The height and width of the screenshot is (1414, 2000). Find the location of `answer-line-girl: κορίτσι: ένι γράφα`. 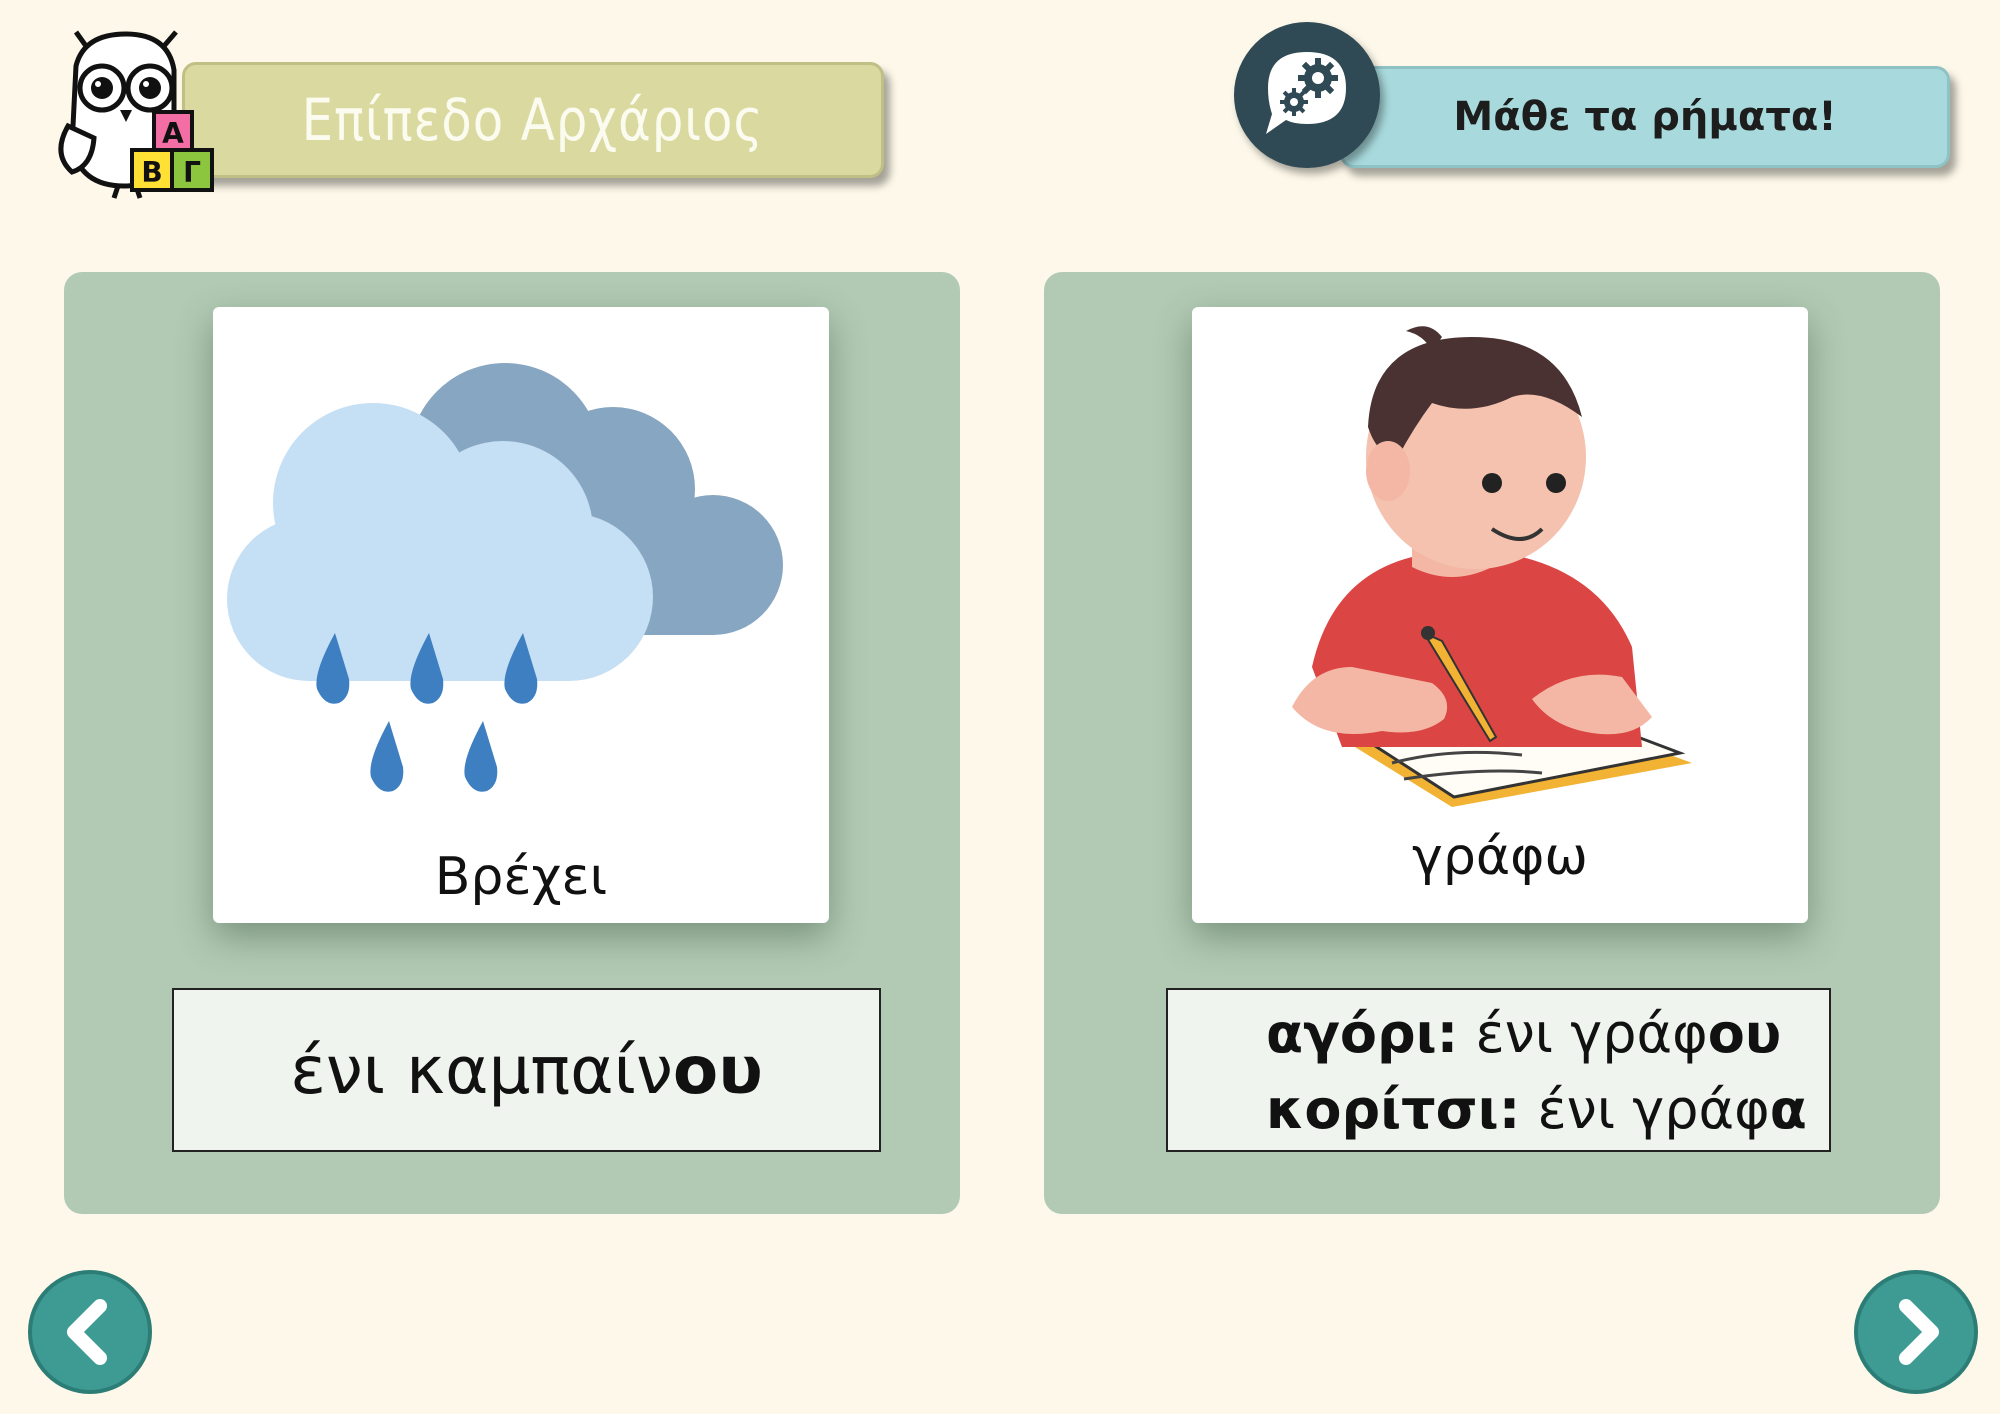

answer-line-girl: κορίτσι: ένι γράφα is located at coordinates (1536, 1109).